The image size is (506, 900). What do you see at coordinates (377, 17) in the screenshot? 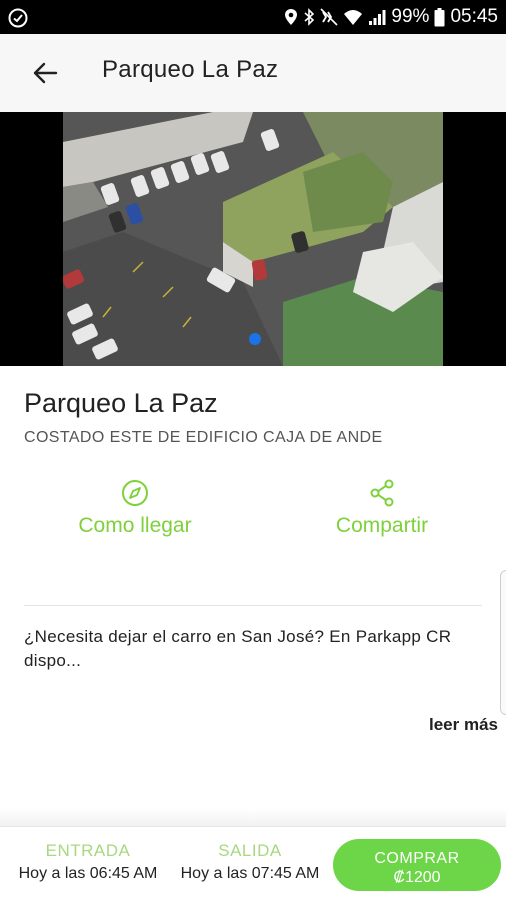
I see `signal-icon` at bounding box center [377, 17].